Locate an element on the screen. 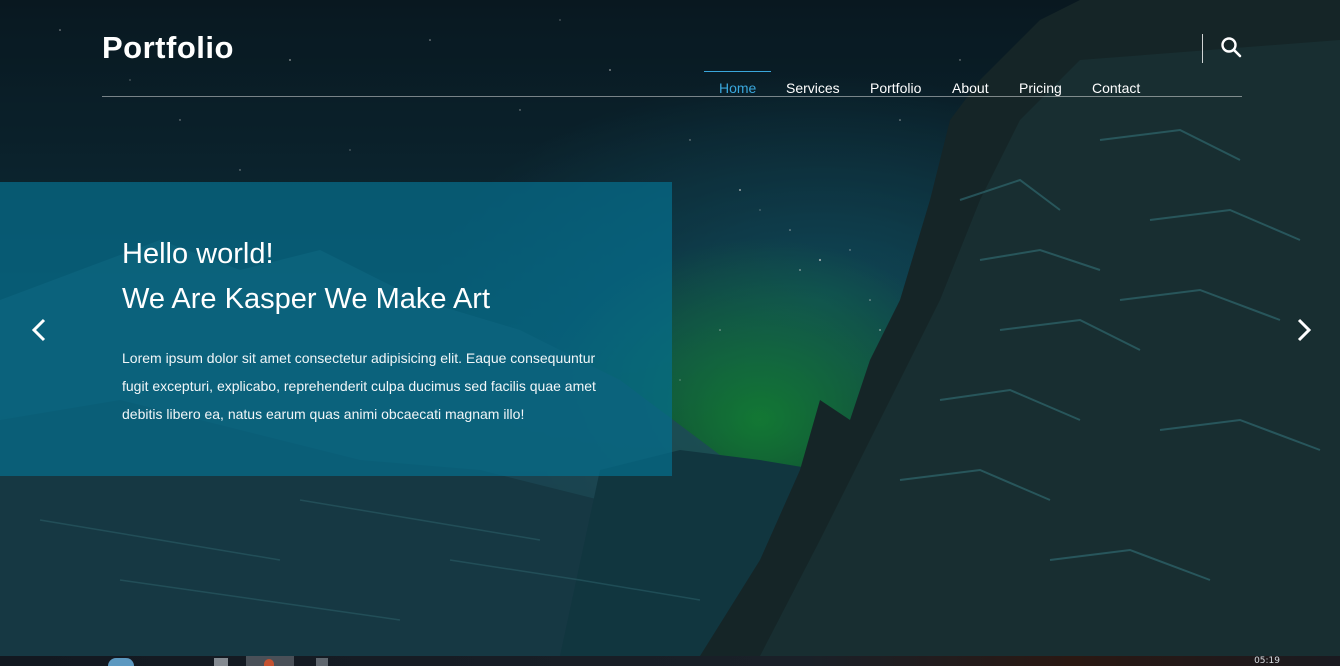  nav-label: Home is located at coordinates (738, 88).